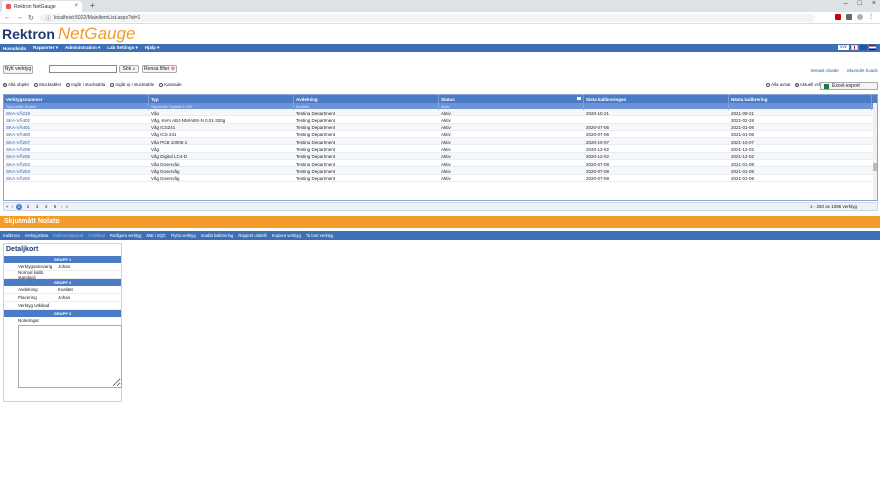  What do you see at coordinates (18, 69) in the screenshot?
I see `new-tool-button: Nytt verktyg` at bounding box center [18, 69].